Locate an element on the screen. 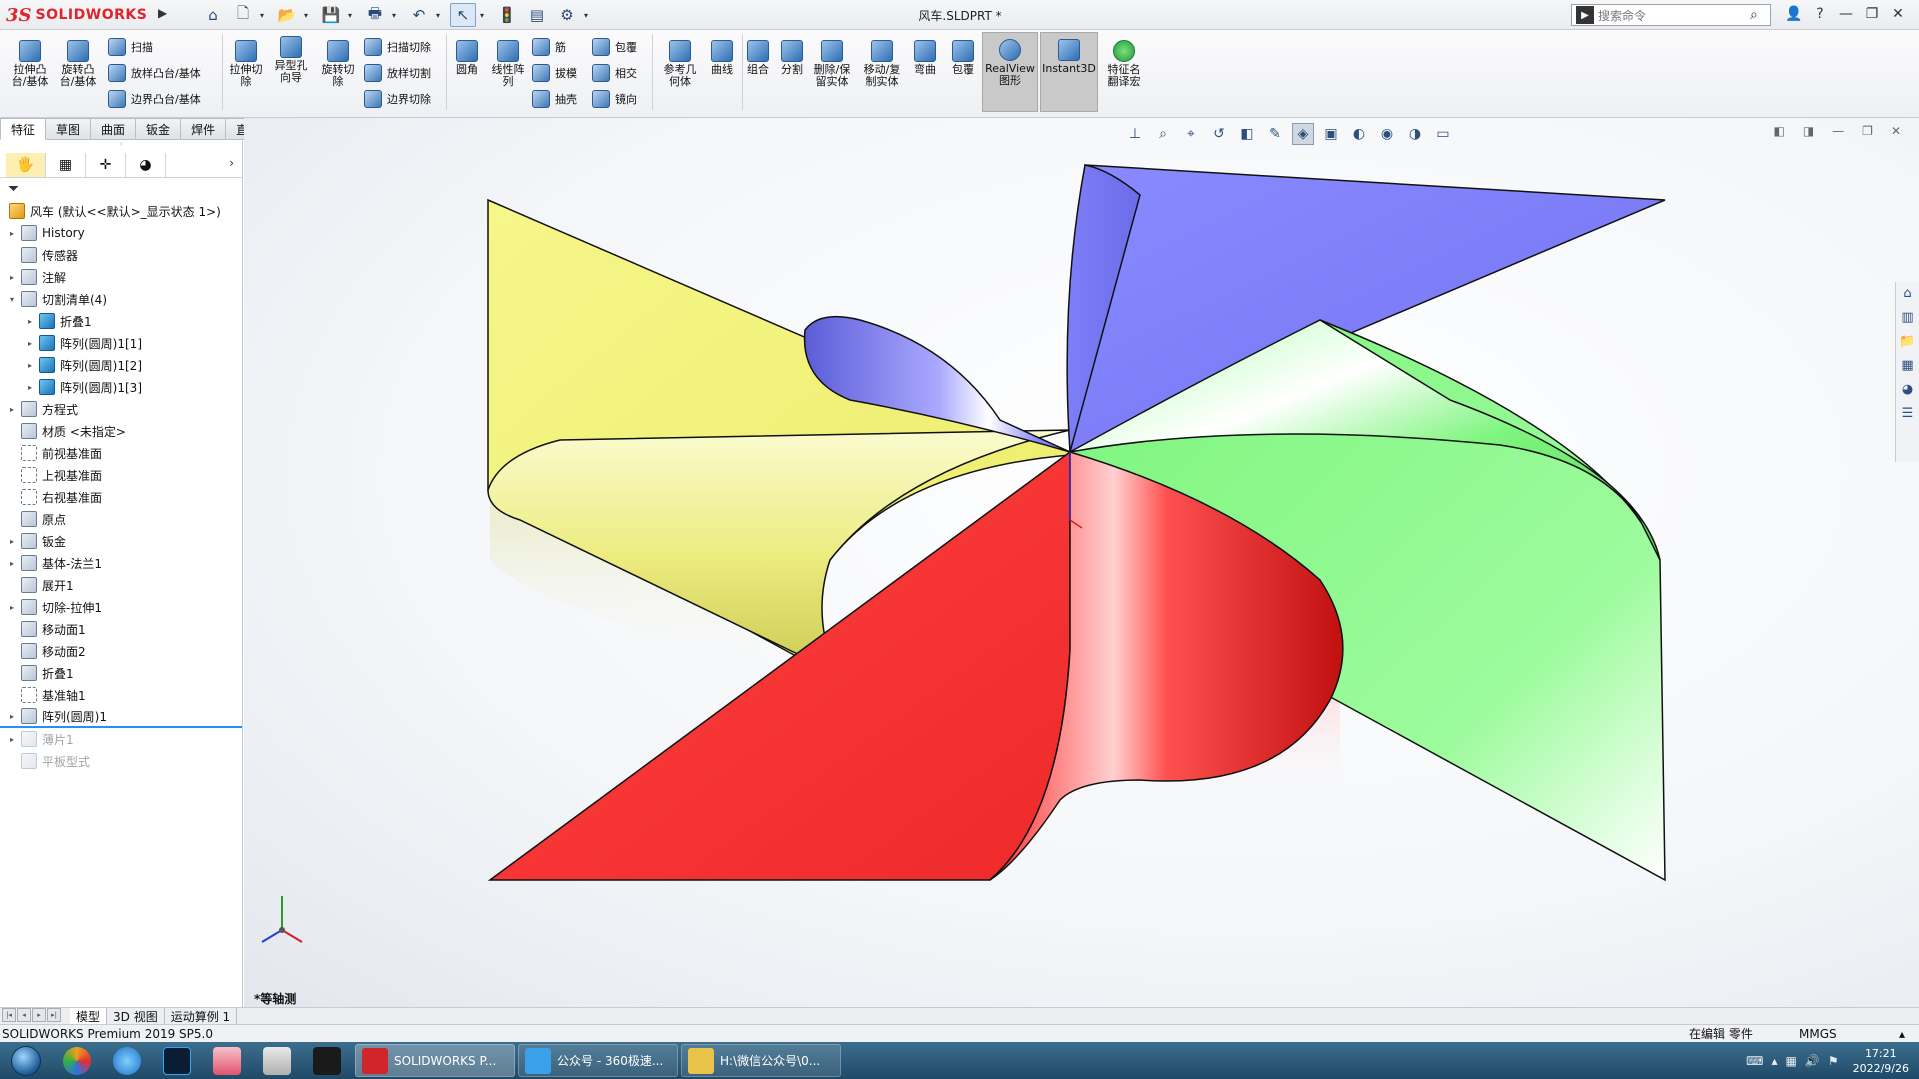 This screenshot has height=1079, width=1919. intersect-button: 相交 is located at coordinates (614, 73).